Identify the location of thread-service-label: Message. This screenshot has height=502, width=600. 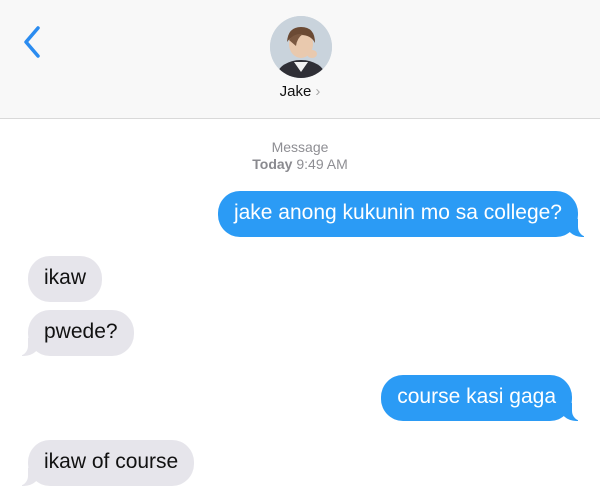
(300, 147).